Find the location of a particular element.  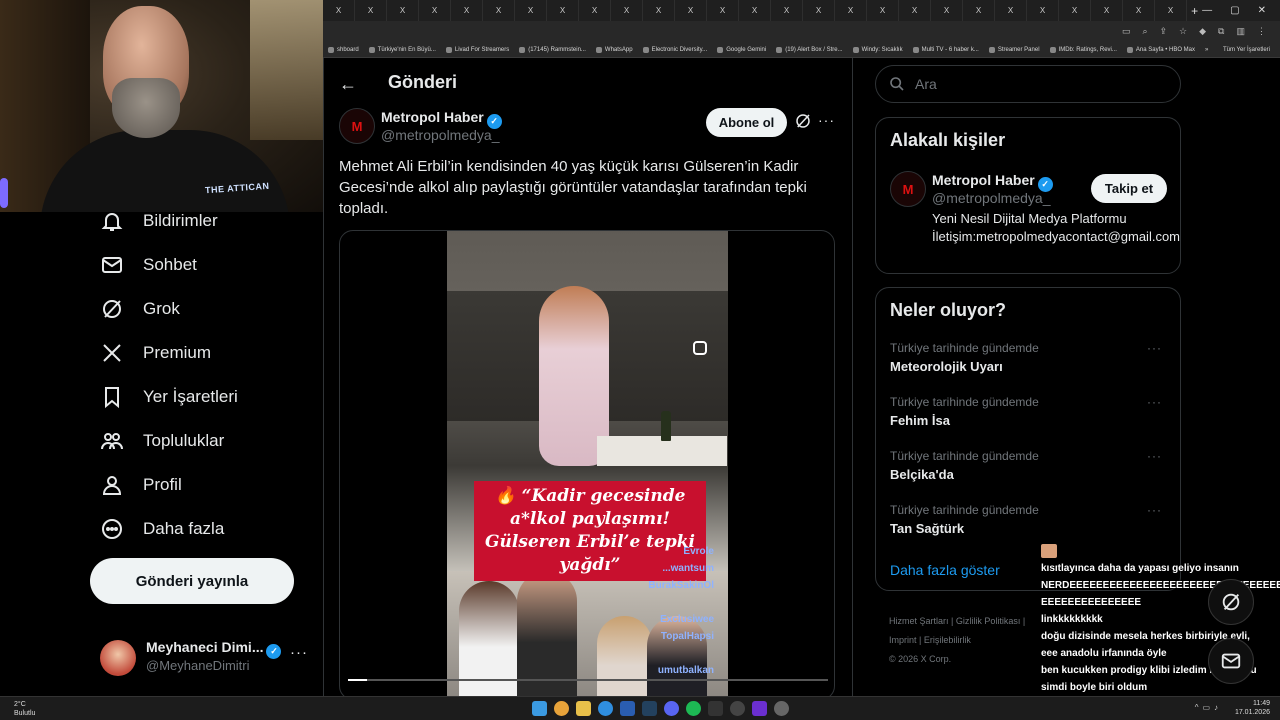

bookmarks-overflow-button: » is located at coordinates (1206, 50).